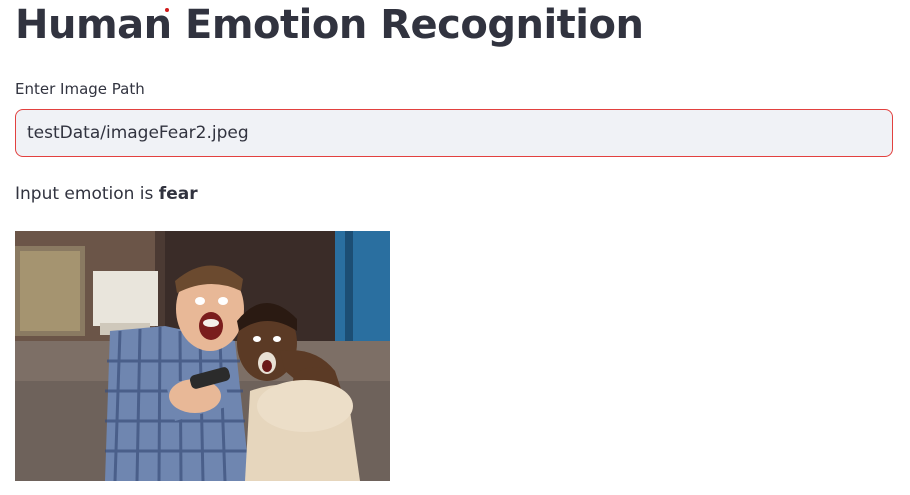 This screenshot has width=910, height=495. I want to click on emotion-result: Input emotion is fear, so click(106, 194).